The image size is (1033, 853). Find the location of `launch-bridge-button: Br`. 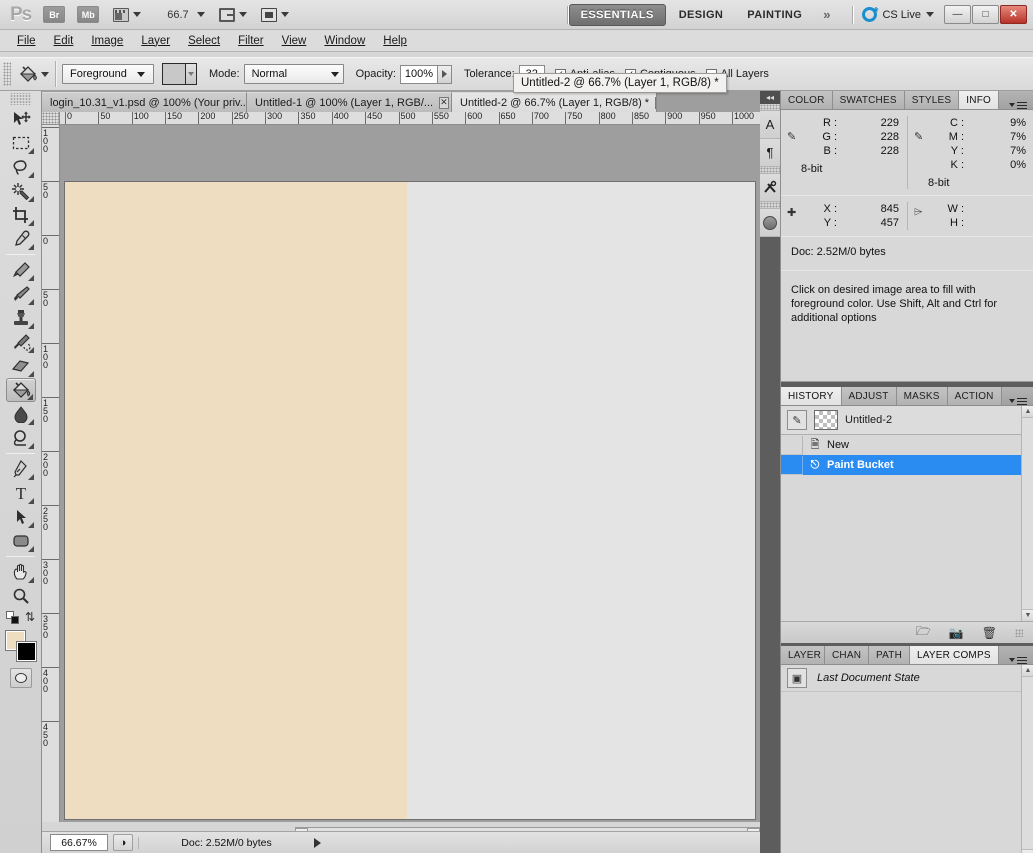

launch-bridge-button: Br is located at coordinates (54, 14).